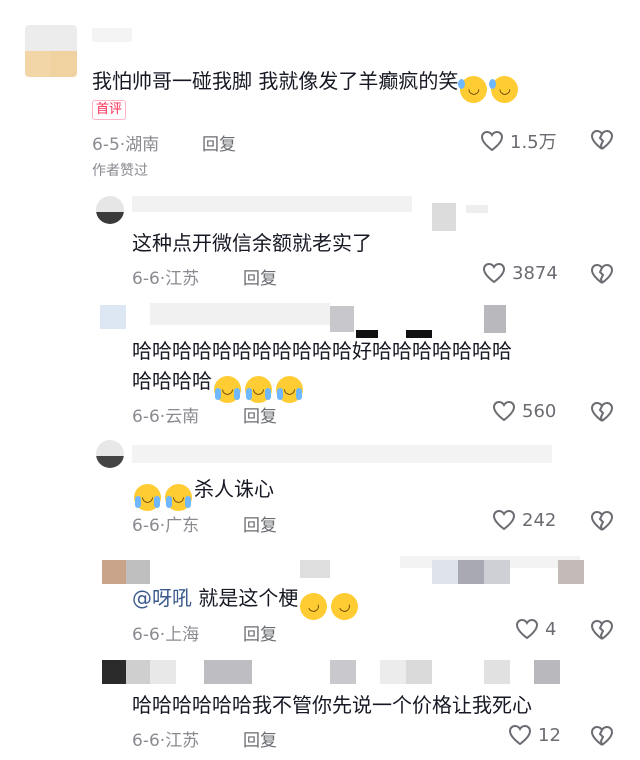  I want to click on like-button: 1.5万, so click(518, 141).